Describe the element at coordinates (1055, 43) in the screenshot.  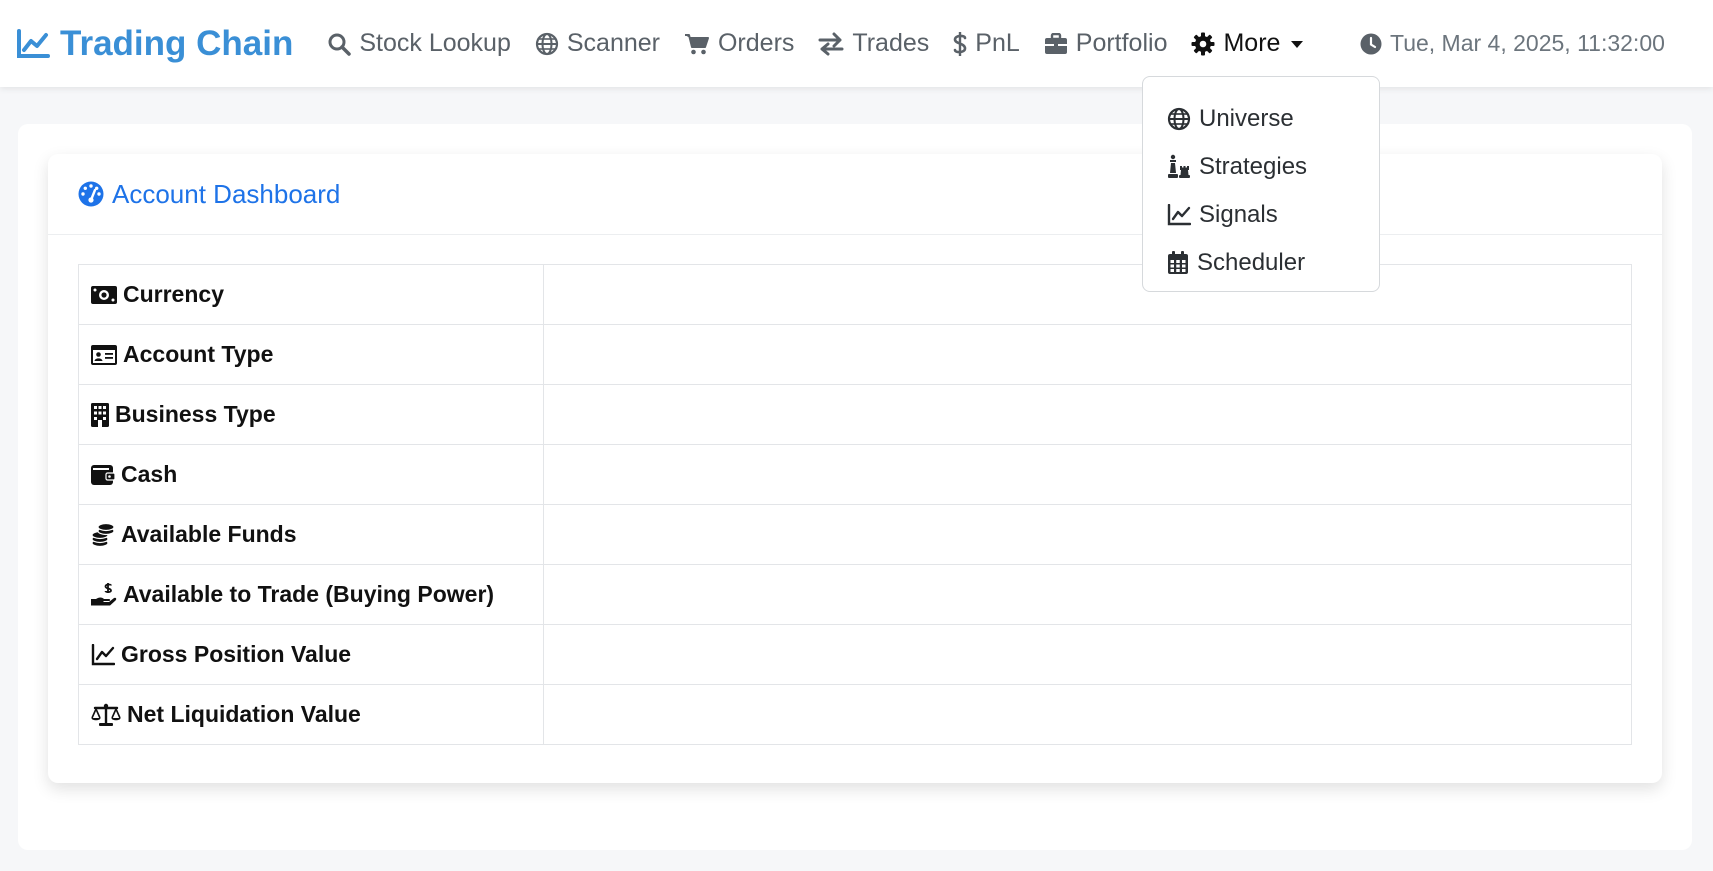
I see `briefcase-icon` at that location.